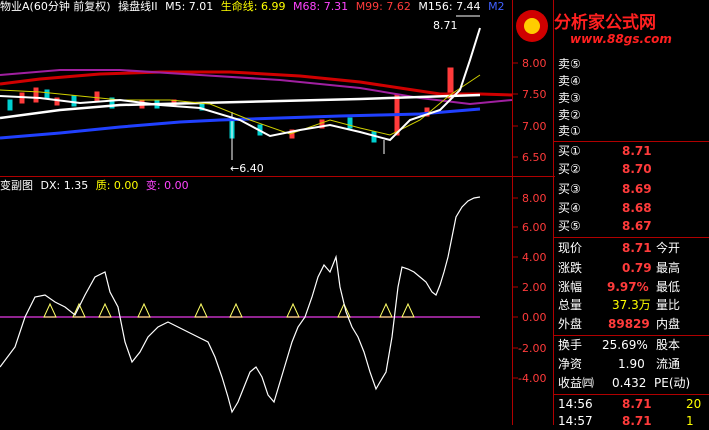 Image resolution: width=709 pixels, height=430 pixels. I want to click on sell-order-row: 卖①, so click(632, 131).